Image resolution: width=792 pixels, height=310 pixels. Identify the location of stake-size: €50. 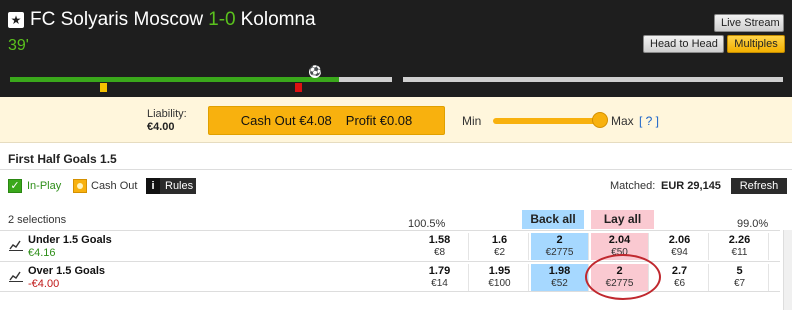
(619, 252).